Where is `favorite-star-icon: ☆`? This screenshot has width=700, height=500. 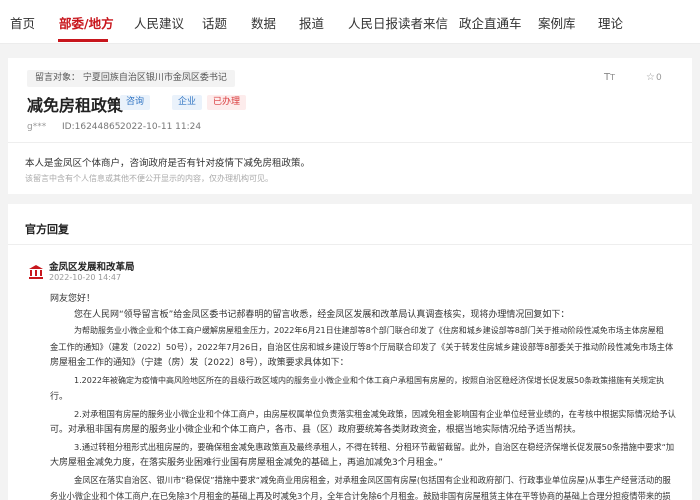
favorite-star-icon: ☆ is located at coordinates (650, 77).